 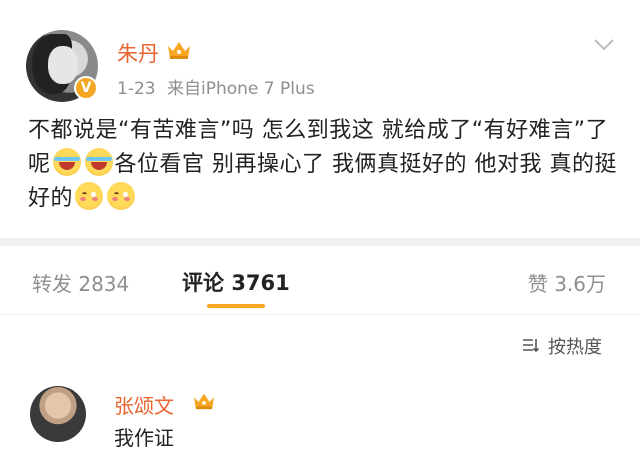 I want to click on active-tab-indicator, so click(x=236, y=306).